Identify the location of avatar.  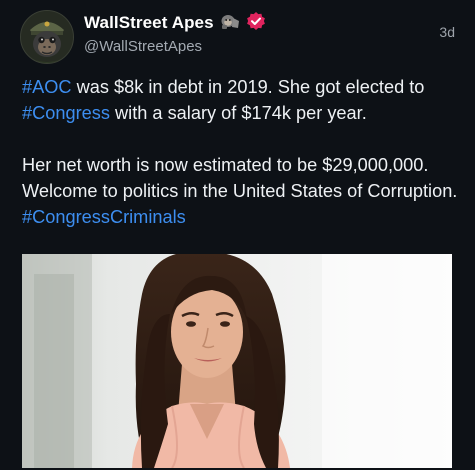
(47, 37).